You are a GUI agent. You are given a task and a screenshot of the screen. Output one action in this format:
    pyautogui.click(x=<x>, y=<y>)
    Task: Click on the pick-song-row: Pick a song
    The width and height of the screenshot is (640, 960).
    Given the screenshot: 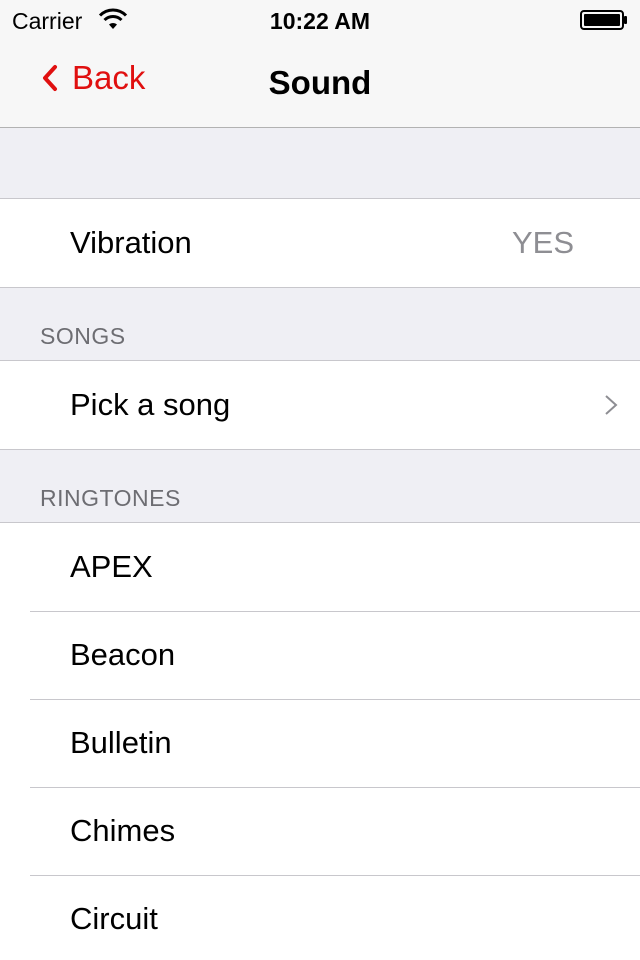 What is the action you would take?
    pyautogui.click(x=320, y=405)
    